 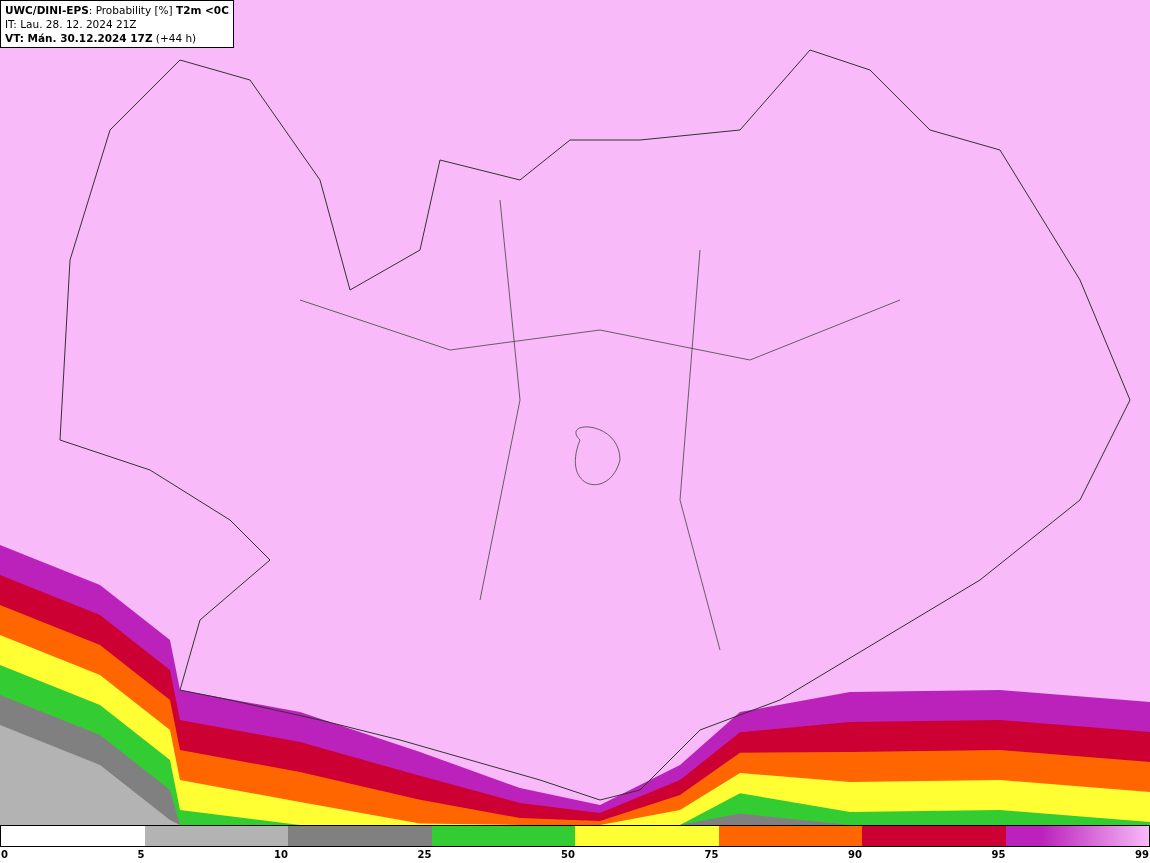 I want to click on legend-label: 0, so click(x=4, y=855).